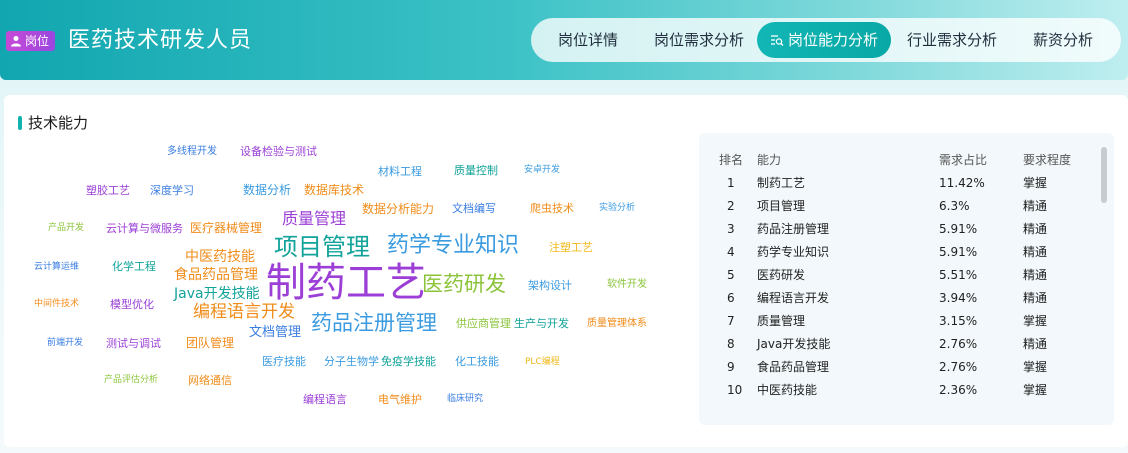  What do you see at coordinates (896, 366) in the screenshot?
I see `table-row: 9 食品药品管理 2.76% 掌握` at bounding box center [896, 366].